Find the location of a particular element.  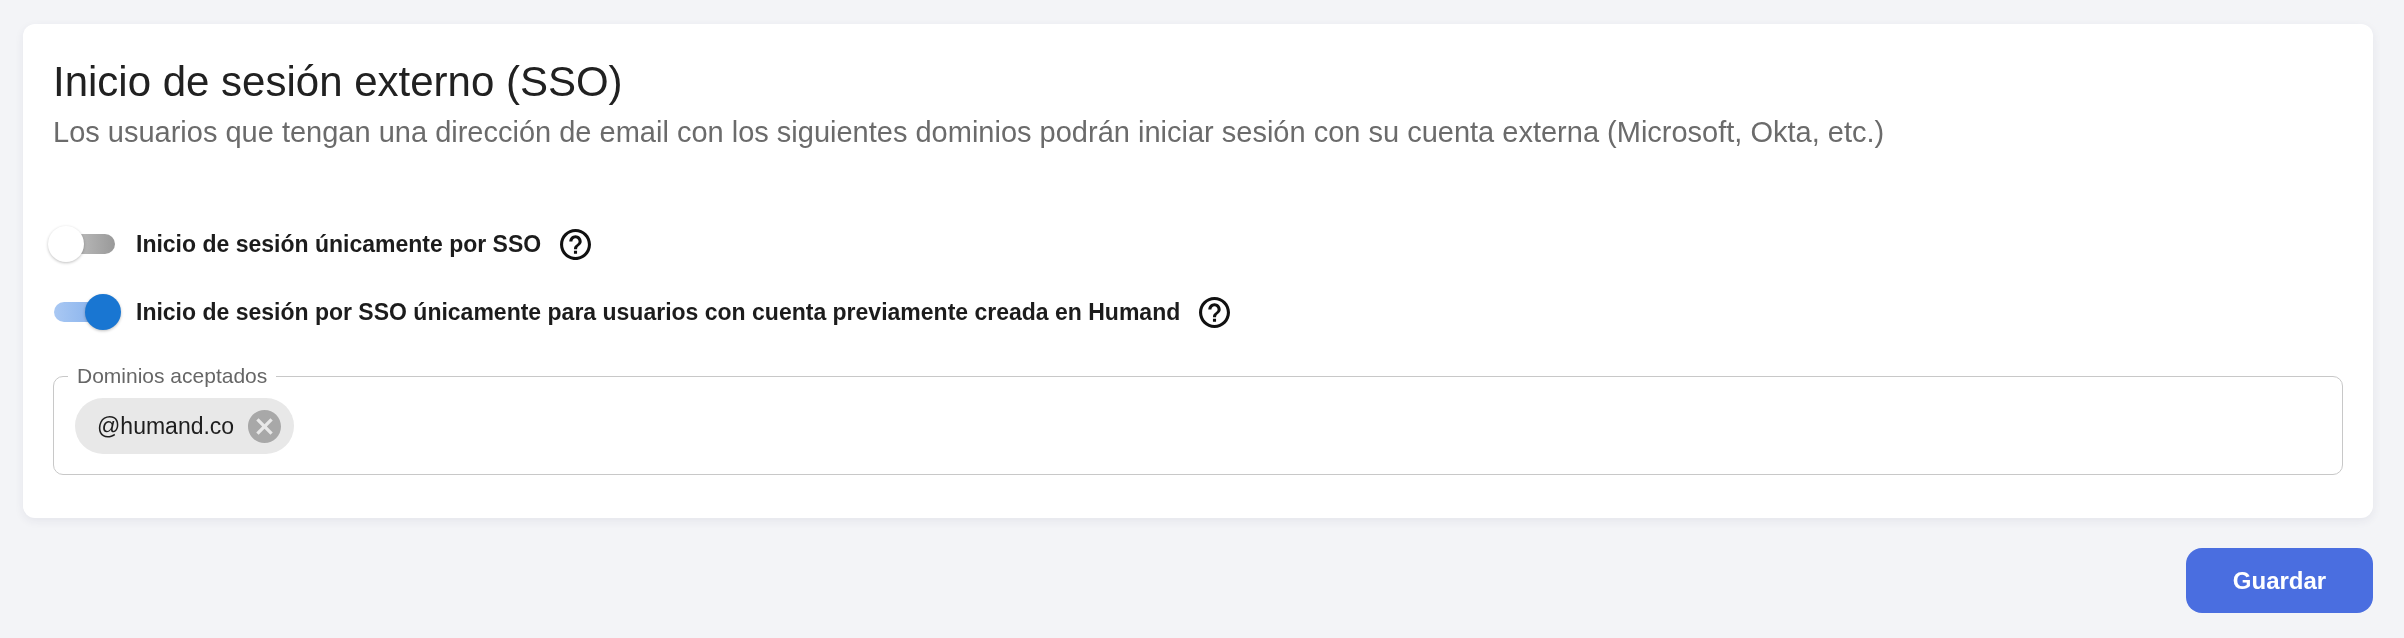

section-description: Los usuarios que tengan una dirección de email con los siguientes dominios podrán iniciar sesión con su cuenta externa (Microsoft, Okta, etc.) is located at coordinates (969, 133).